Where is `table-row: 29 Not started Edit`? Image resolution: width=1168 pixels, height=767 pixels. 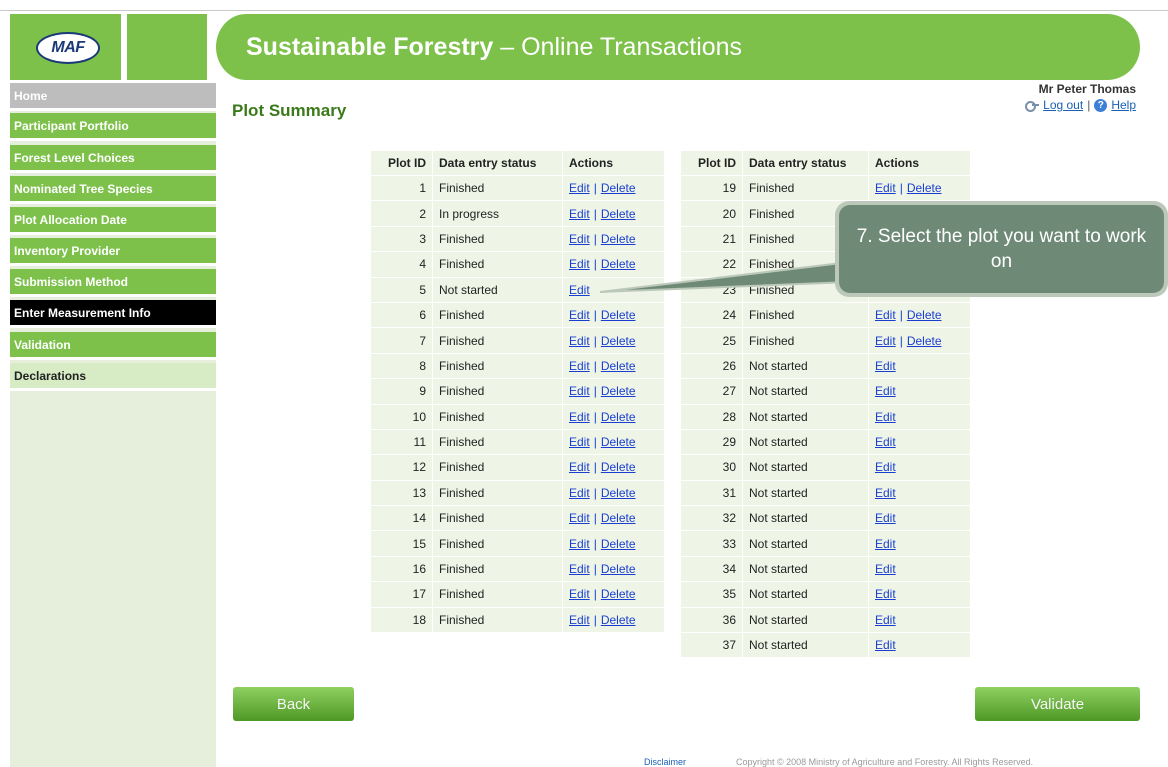
table-row: 29 Not started Edit is located at coordinates (825, 442).